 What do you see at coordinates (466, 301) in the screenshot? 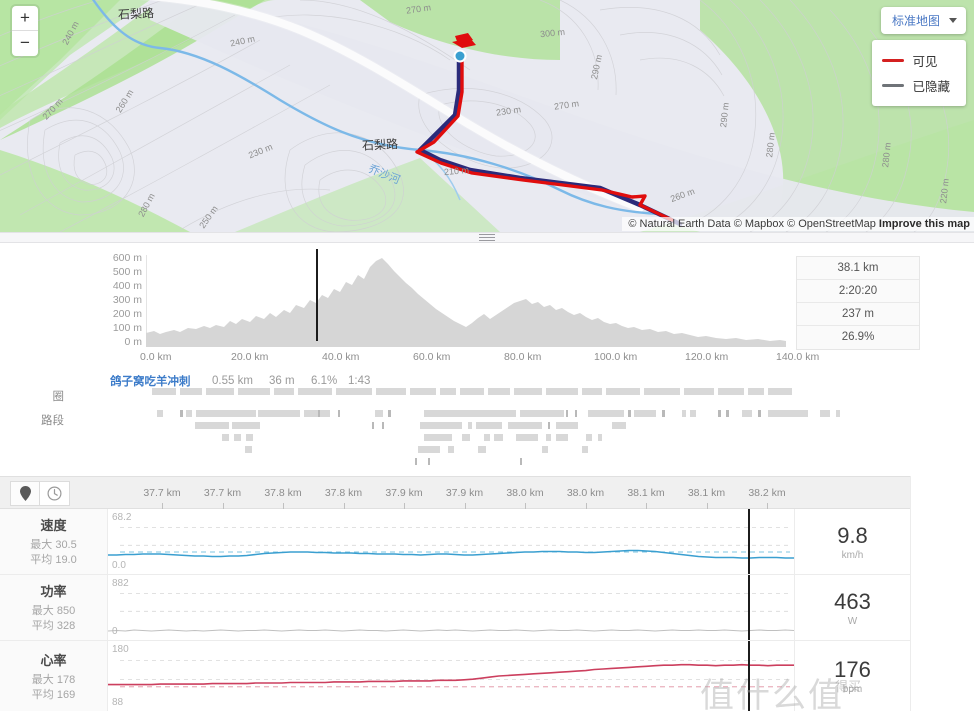
I see `elevation-chart` at bounding box center [466, 301].